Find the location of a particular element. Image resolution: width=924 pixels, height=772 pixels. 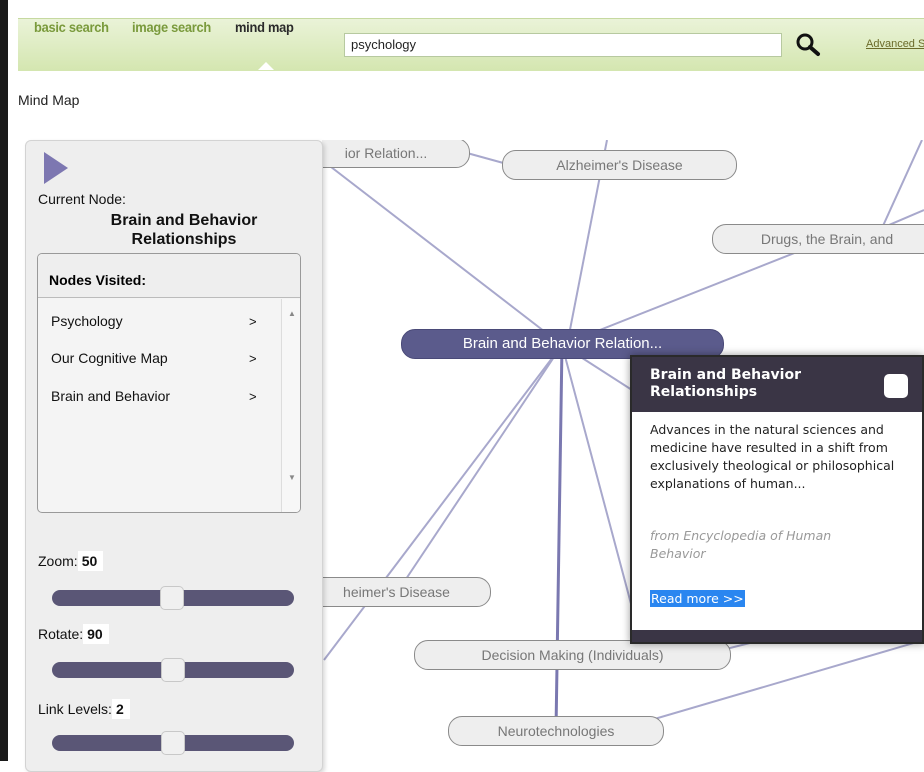

zoom-label: Zoom: 50 is located at coordinates (71, 561).